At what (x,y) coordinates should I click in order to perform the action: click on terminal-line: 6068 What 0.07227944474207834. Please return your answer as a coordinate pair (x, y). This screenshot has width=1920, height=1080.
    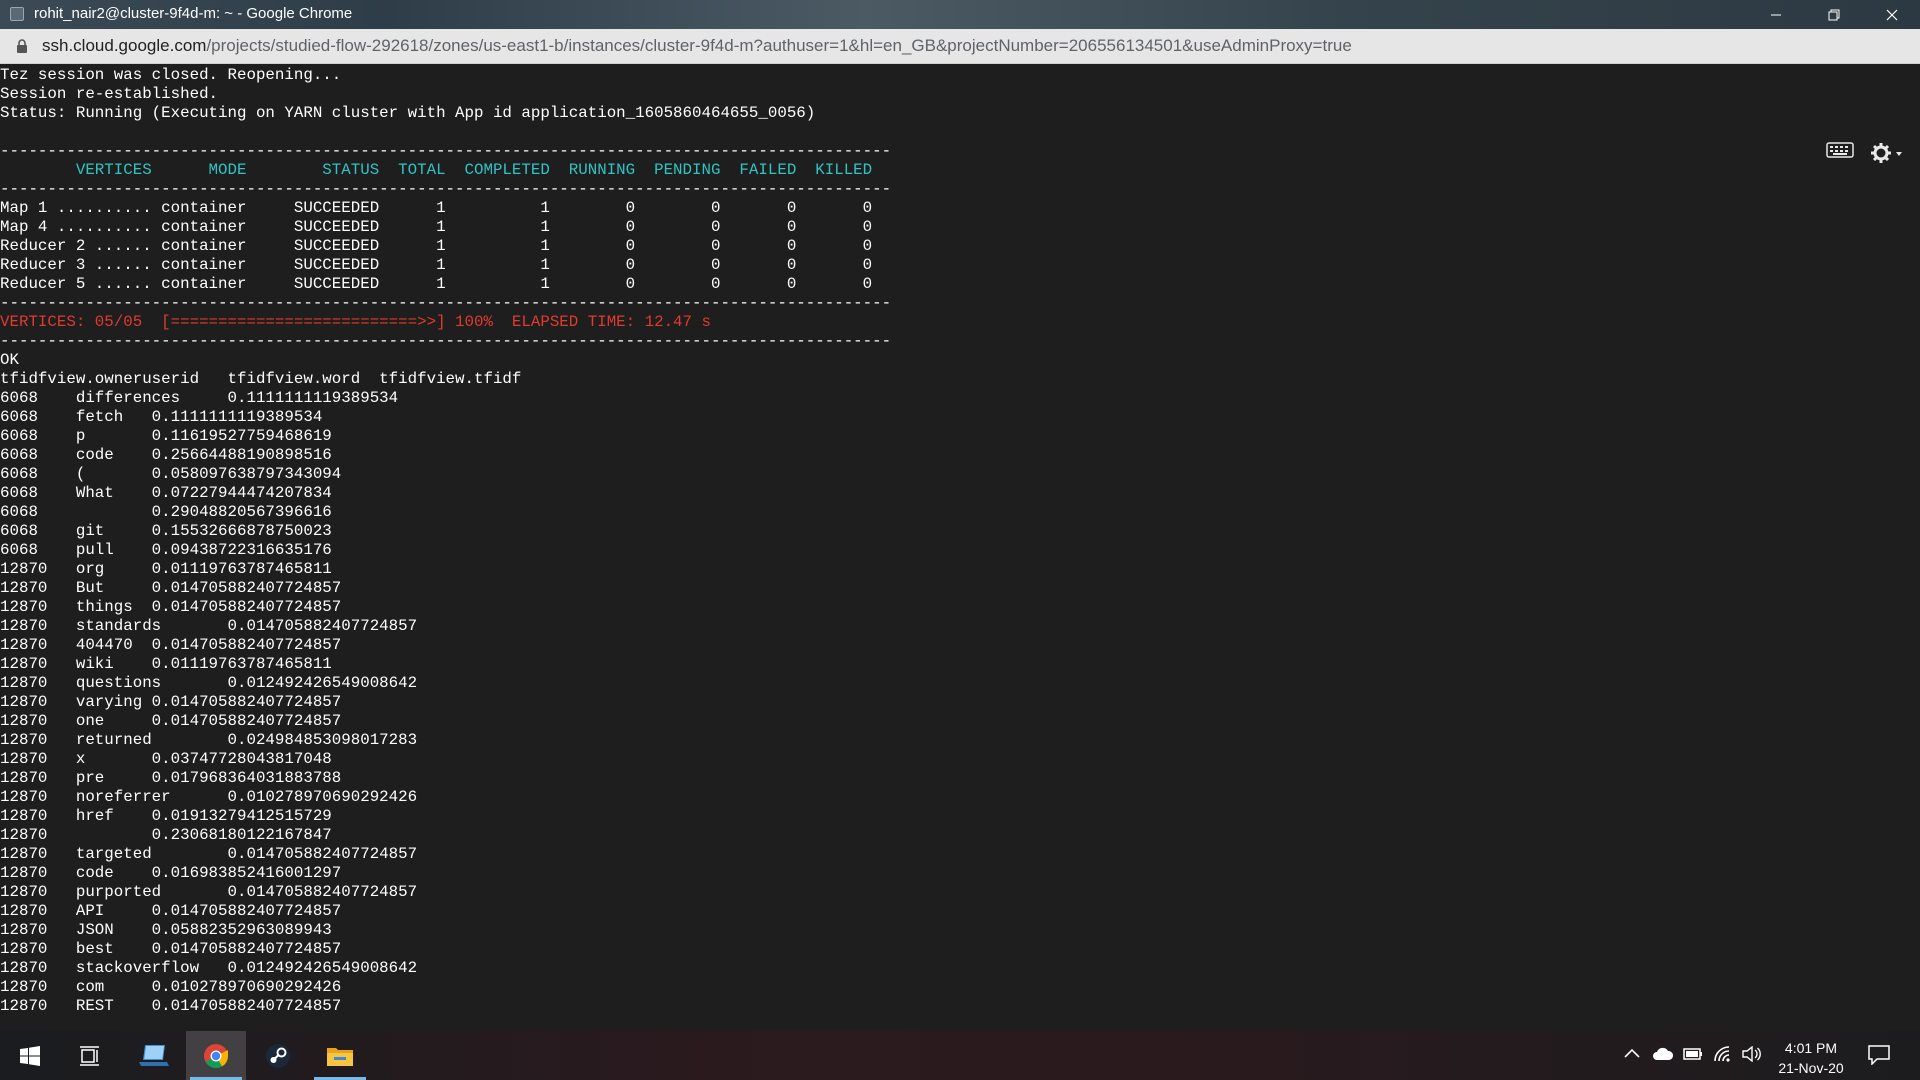
    Looking at the image, I should click on (166, 493).